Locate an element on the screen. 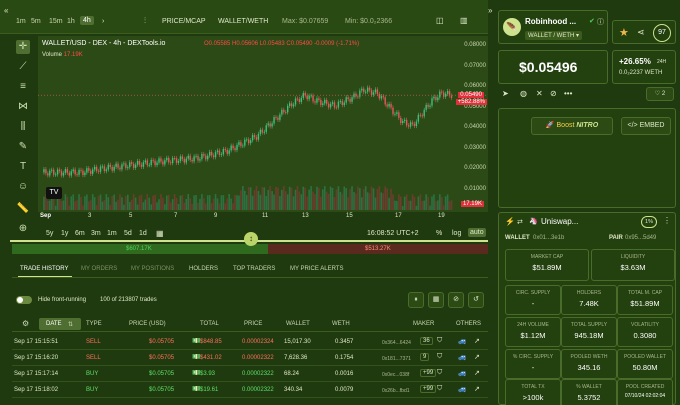  pause-icon: ⏸ is located at coordinates (416, 300).